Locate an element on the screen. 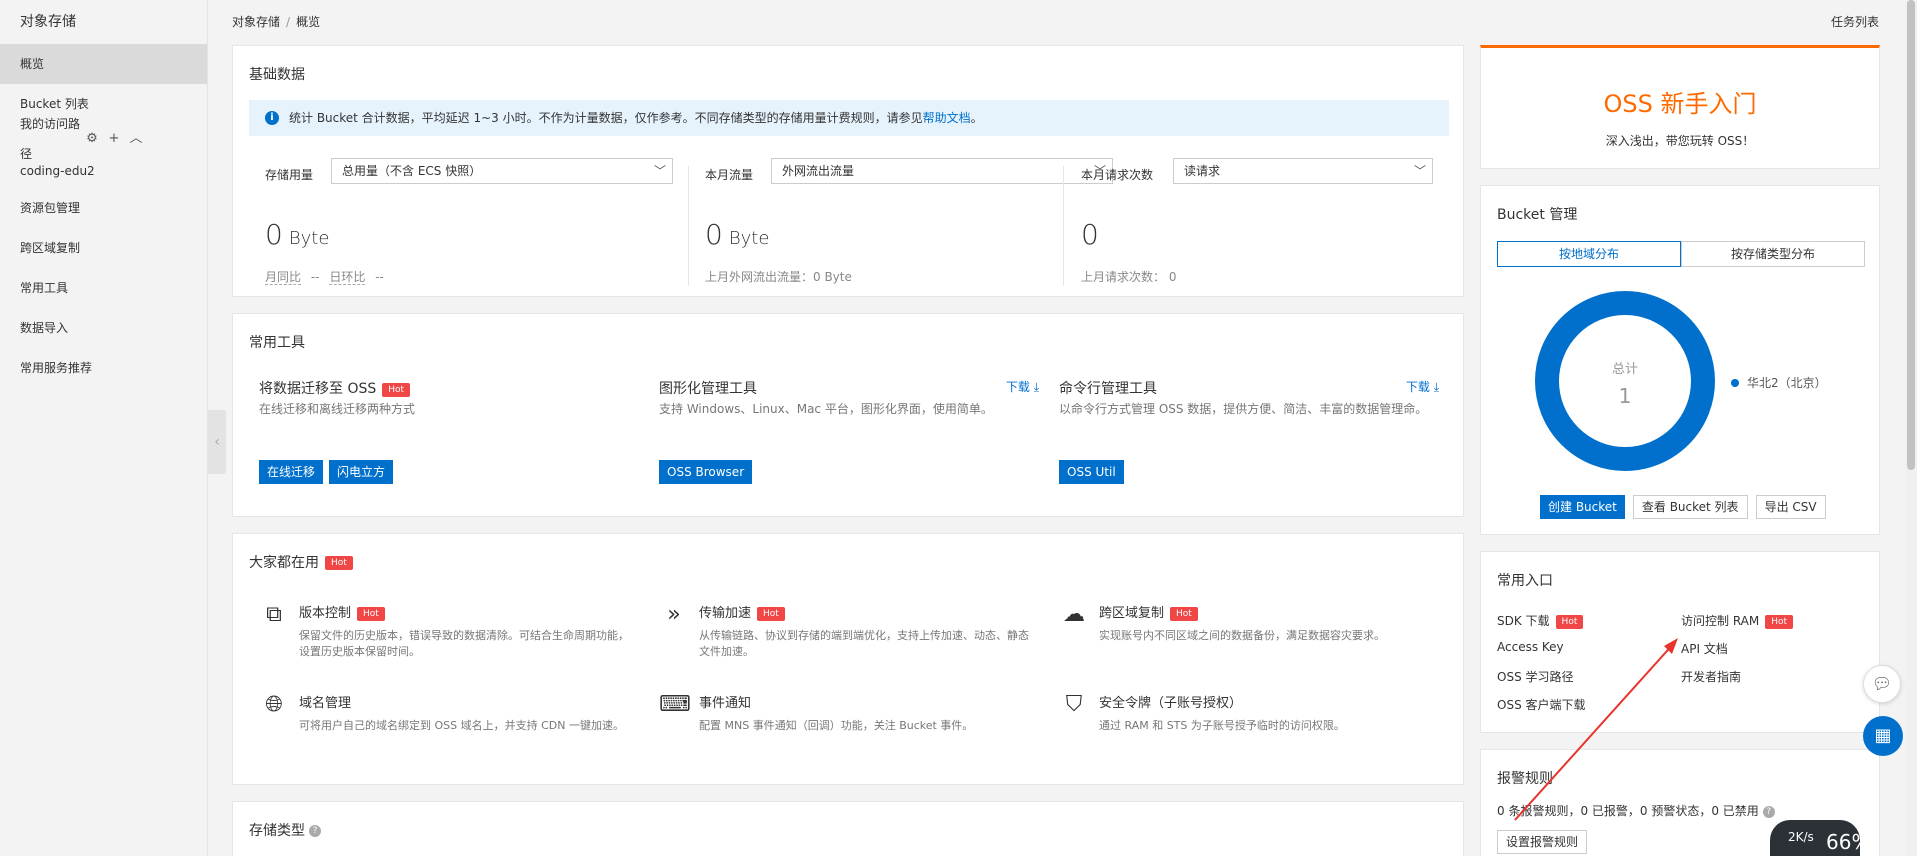  chat-icon: 💬︎ is located at coordinates (1882, 684).